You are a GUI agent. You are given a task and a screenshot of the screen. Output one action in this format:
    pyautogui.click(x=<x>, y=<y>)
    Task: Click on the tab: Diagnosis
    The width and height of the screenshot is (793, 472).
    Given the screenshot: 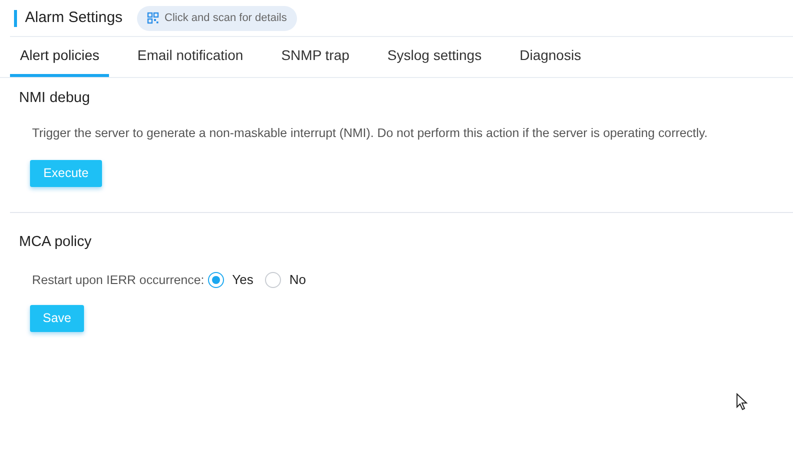 What is the action you would take?
    pyautogui.click(x=551, y=57)
    